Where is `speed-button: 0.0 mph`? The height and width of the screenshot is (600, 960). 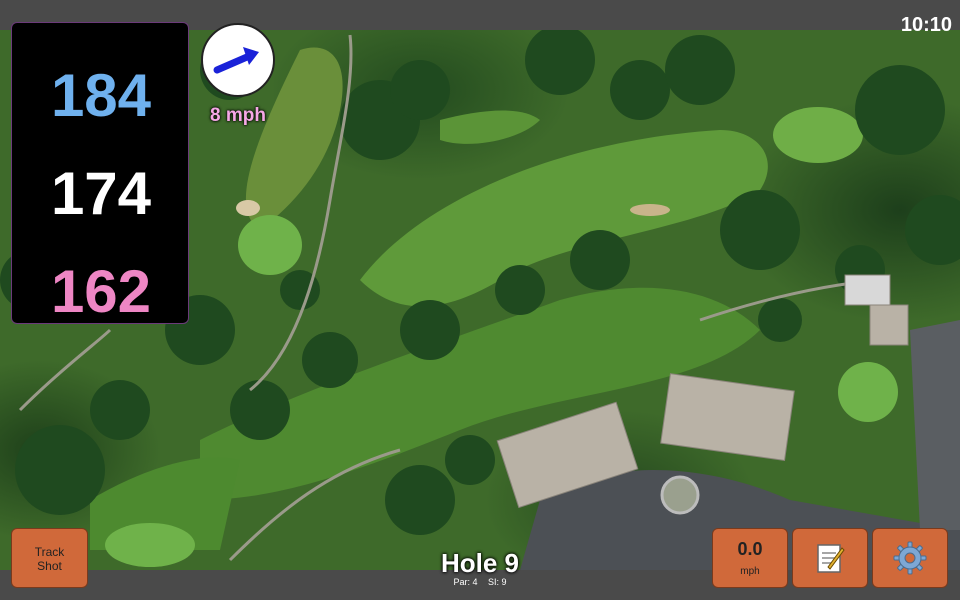 speed-button: 0.0 mph is located at coordinates (750, 558).